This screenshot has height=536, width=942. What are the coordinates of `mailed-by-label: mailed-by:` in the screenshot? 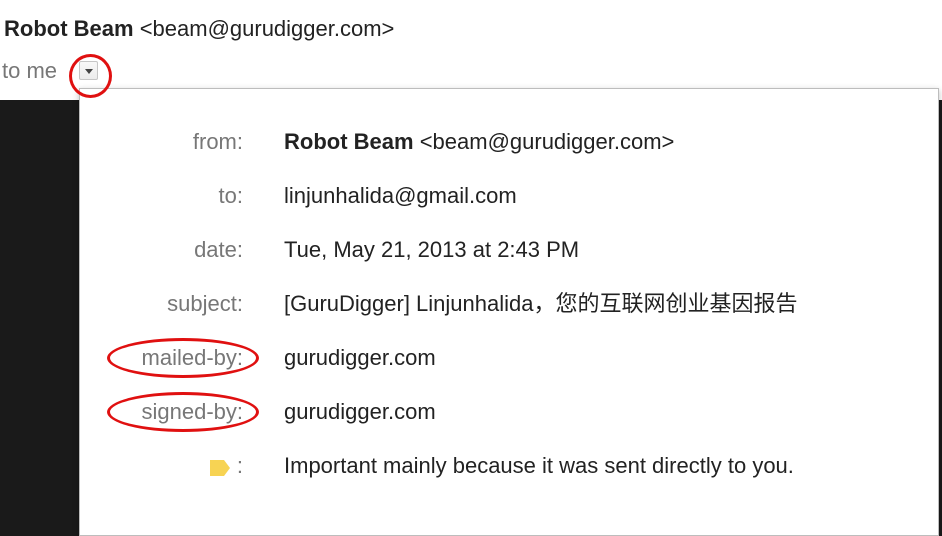 It's located at (192, 357).